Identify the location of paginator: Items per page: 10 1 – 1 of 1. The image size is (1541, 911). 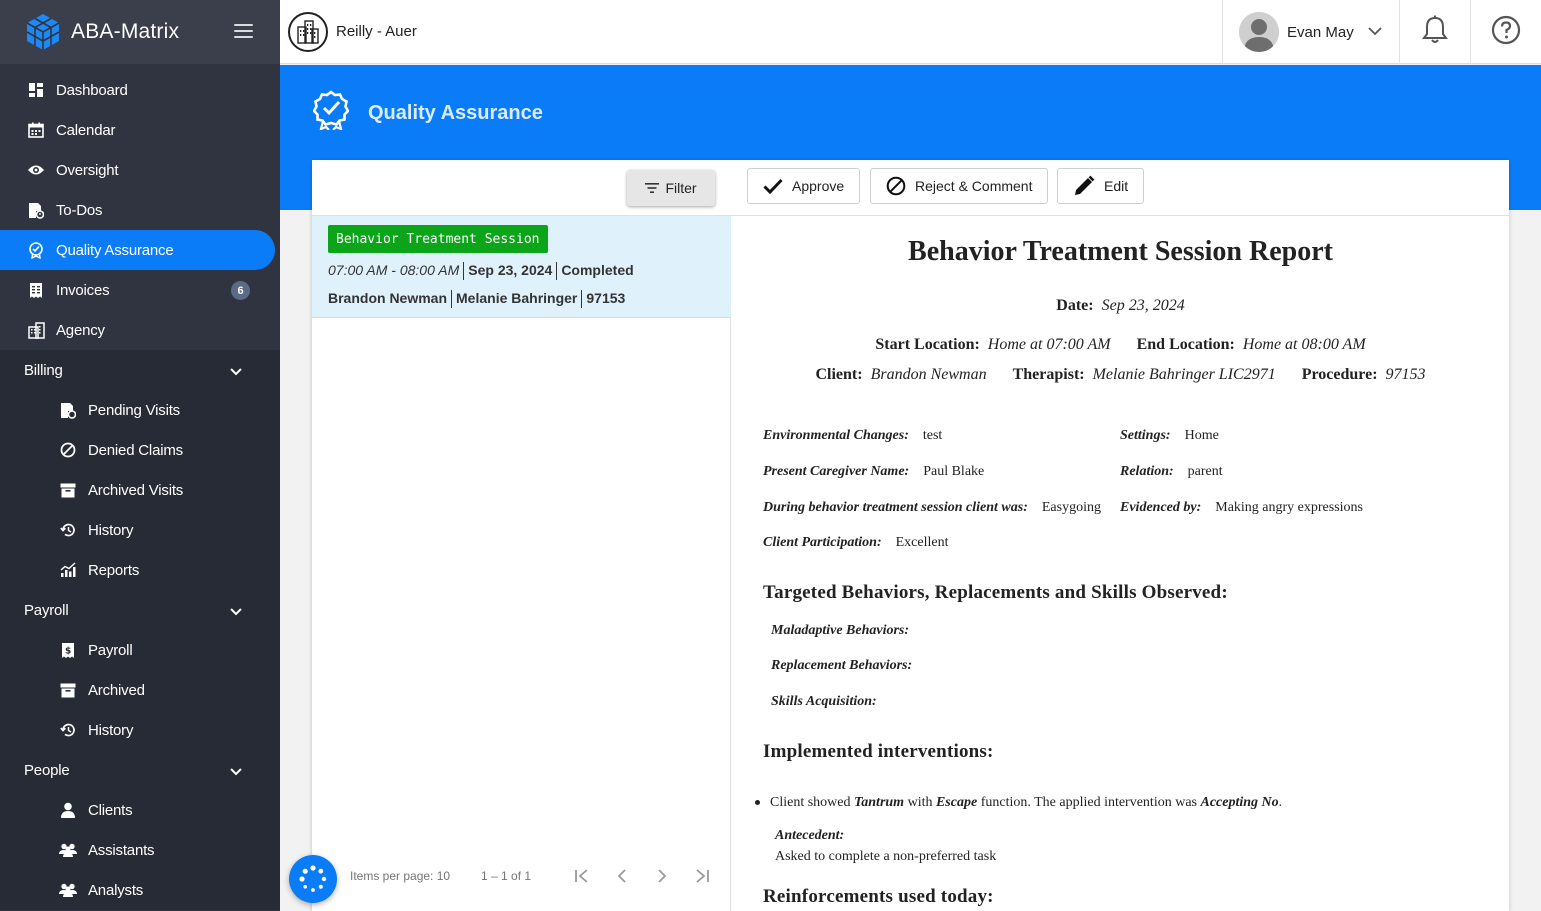
(521, 876).